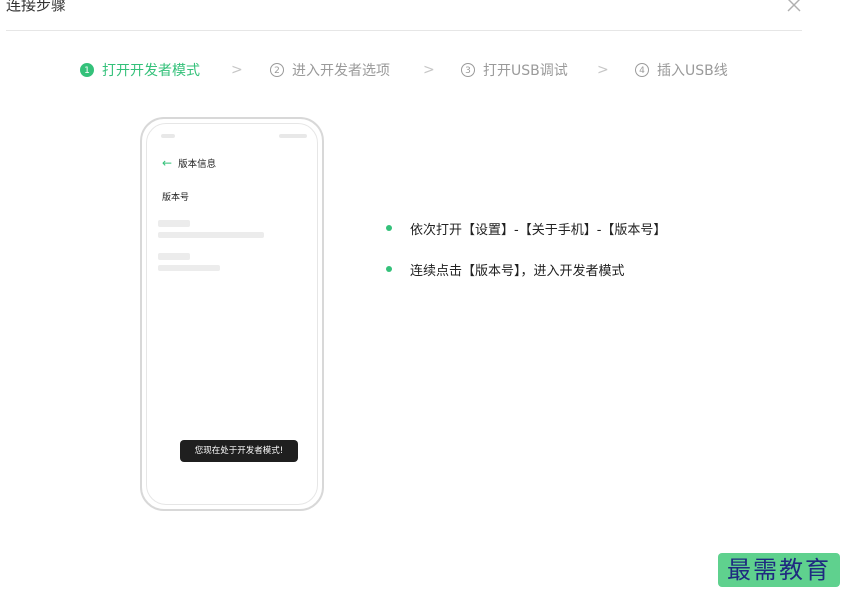 This screenshot has width=850, height=602. Describe the element at coordinates (341, 71) in the screenshot. I see `step-label: 进入开发者选项` at that location.